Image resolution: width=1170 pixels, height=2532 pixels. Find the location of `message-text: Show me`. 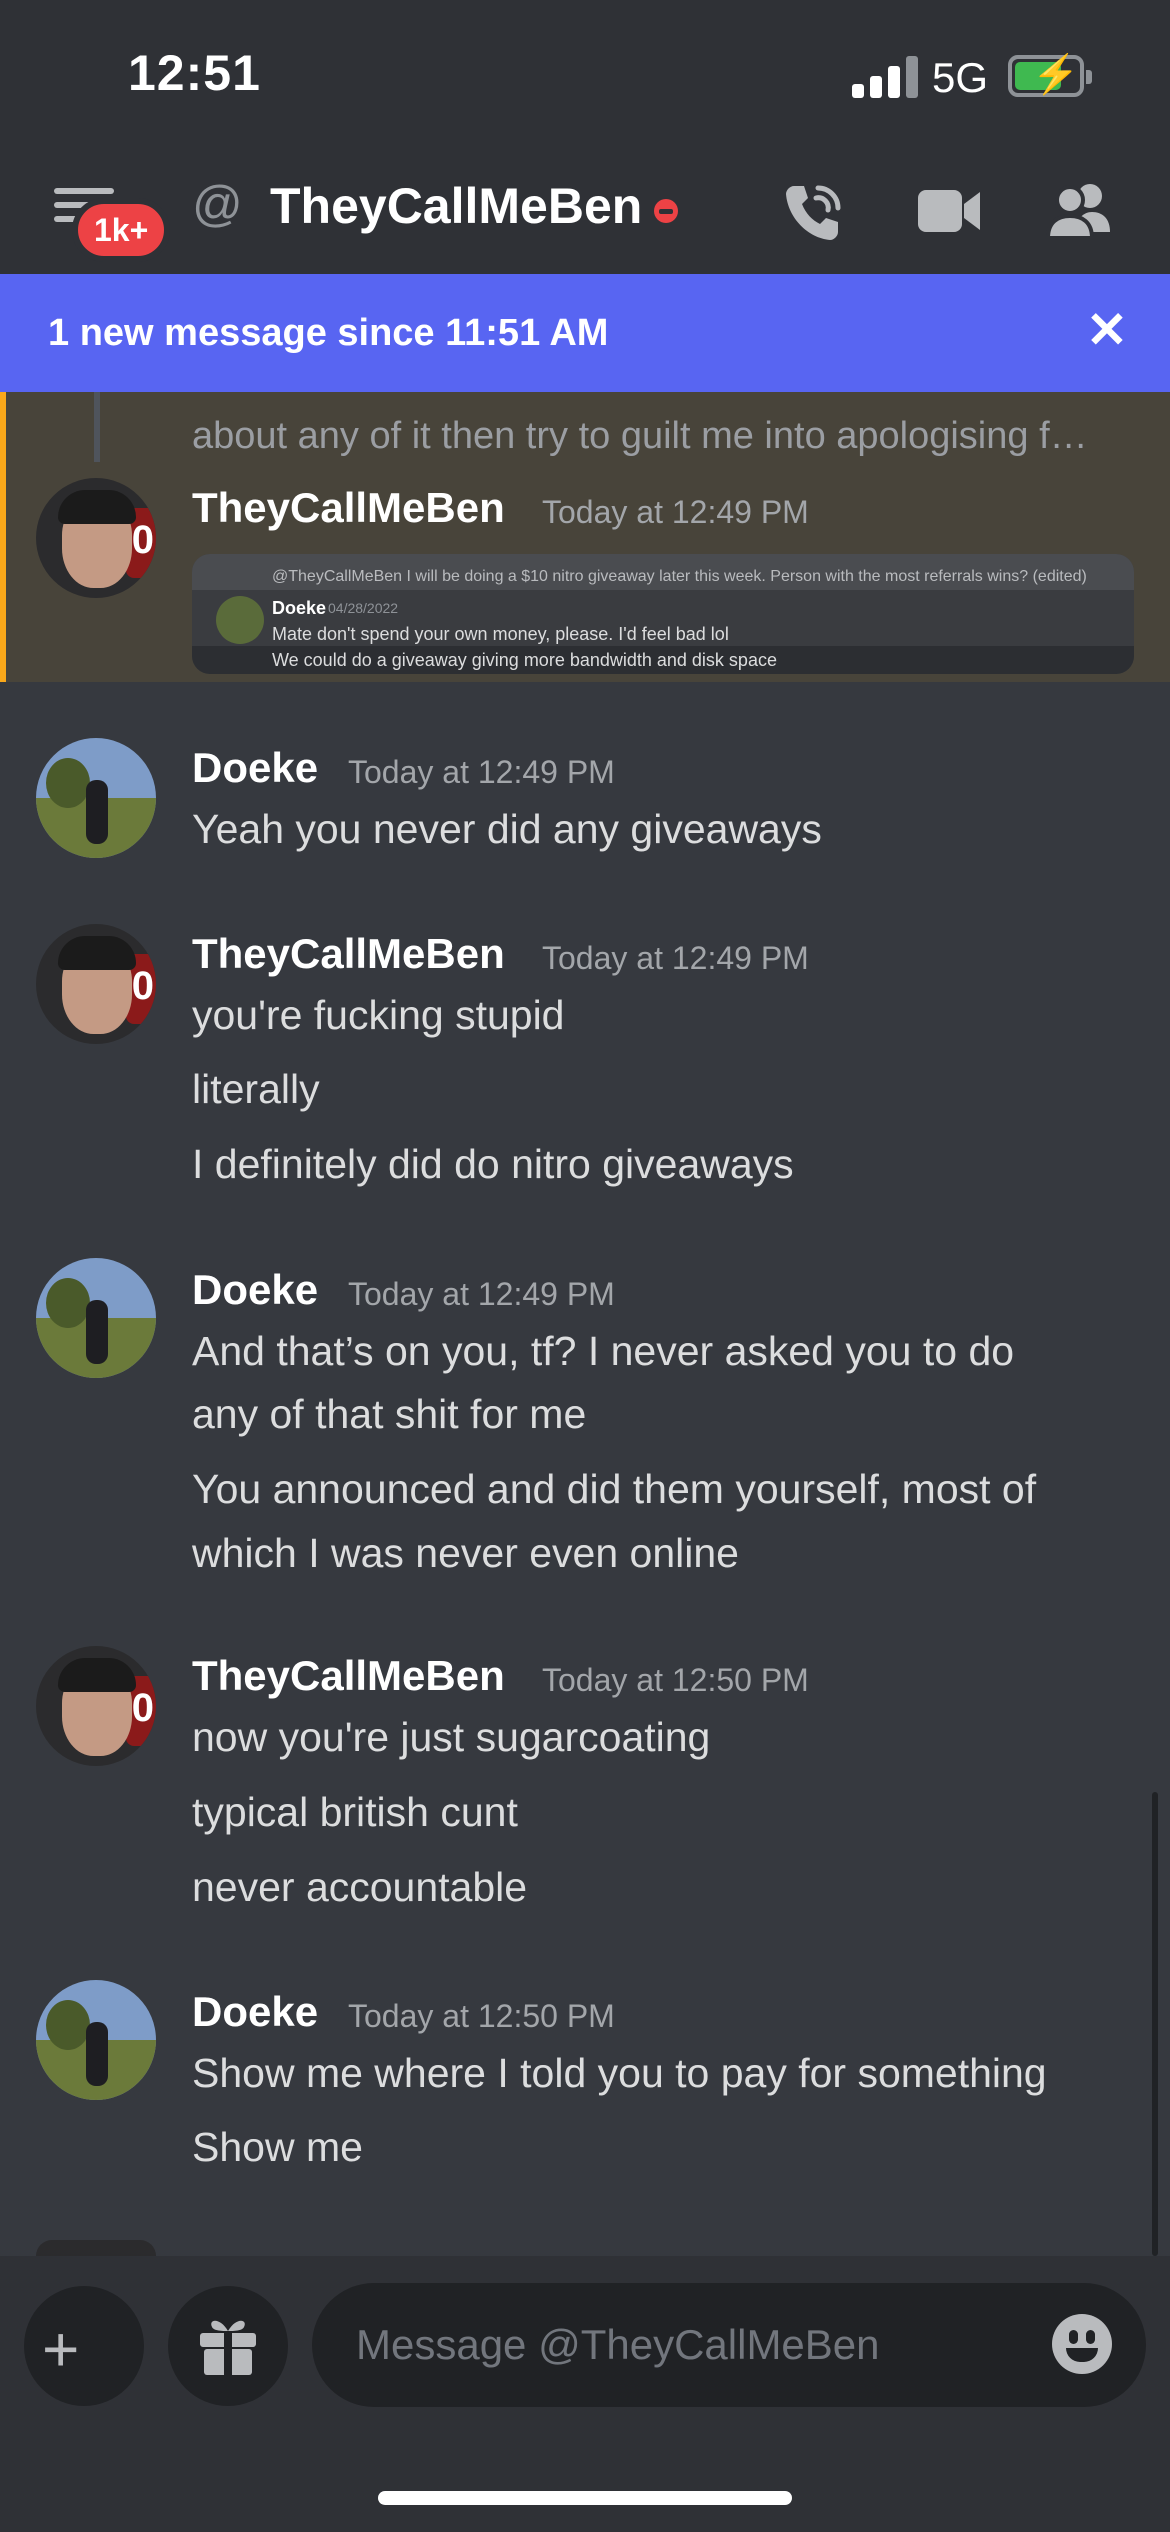

message-text: Show me is located at coordinates (277, 2147).